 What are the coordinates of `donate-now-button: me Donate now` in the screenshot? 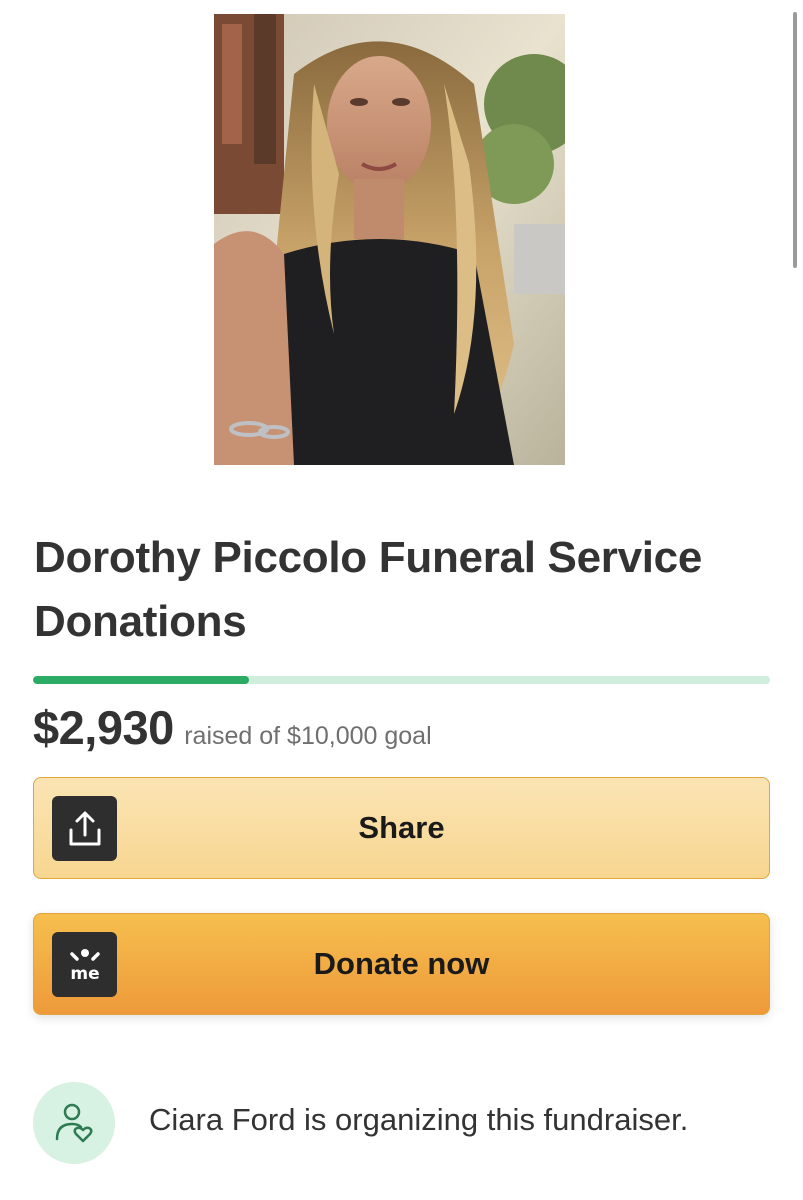 It's located at (401, 964).